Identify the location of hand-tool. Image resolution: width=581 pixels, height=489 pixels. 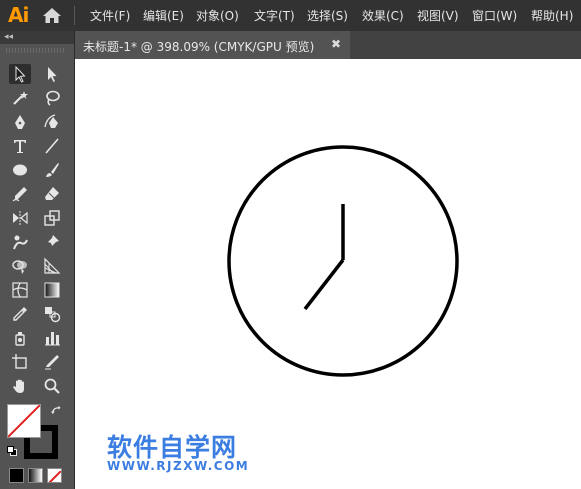
(20, 386).